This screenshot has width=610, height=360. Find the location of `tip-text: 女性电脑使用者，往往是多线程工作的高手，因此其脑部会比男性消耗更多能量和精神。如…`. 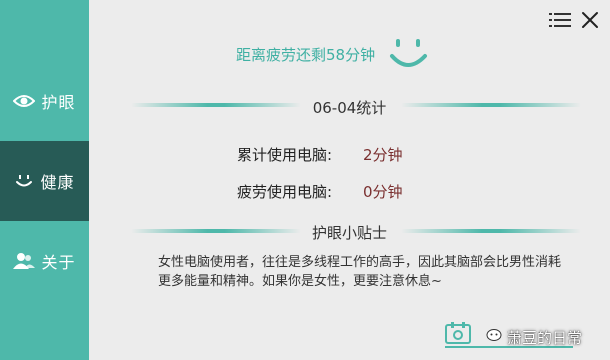

tip-text: 女性电脑使用者，往往是多线程工作的高手，因此其脑部会比男性消耗更多能量和精神。如… is located at coordinates (360, 272).